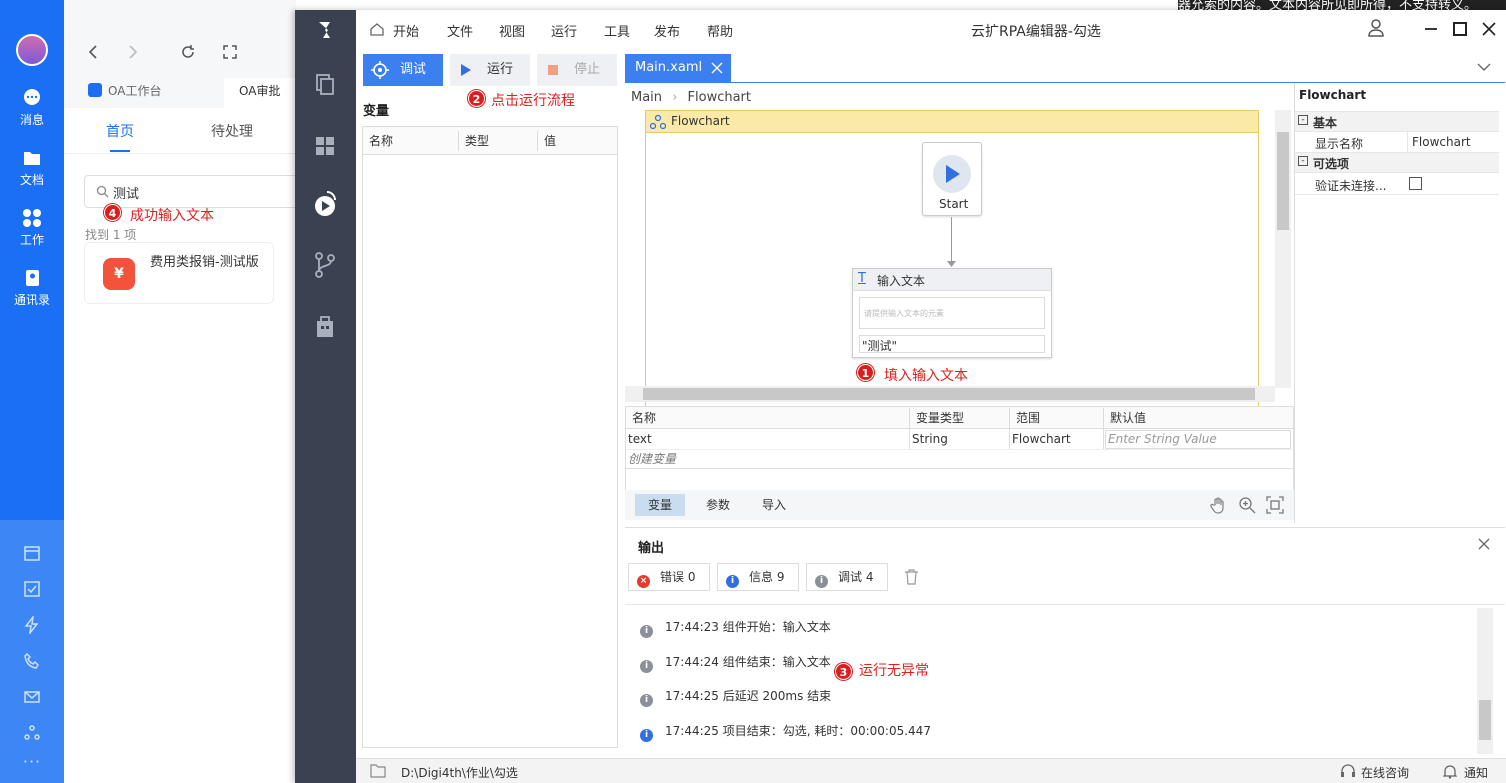 The width and height of the screenshot is (1506, 783). I want to click on flowchart-header: Flowchart, so click(952, 122).